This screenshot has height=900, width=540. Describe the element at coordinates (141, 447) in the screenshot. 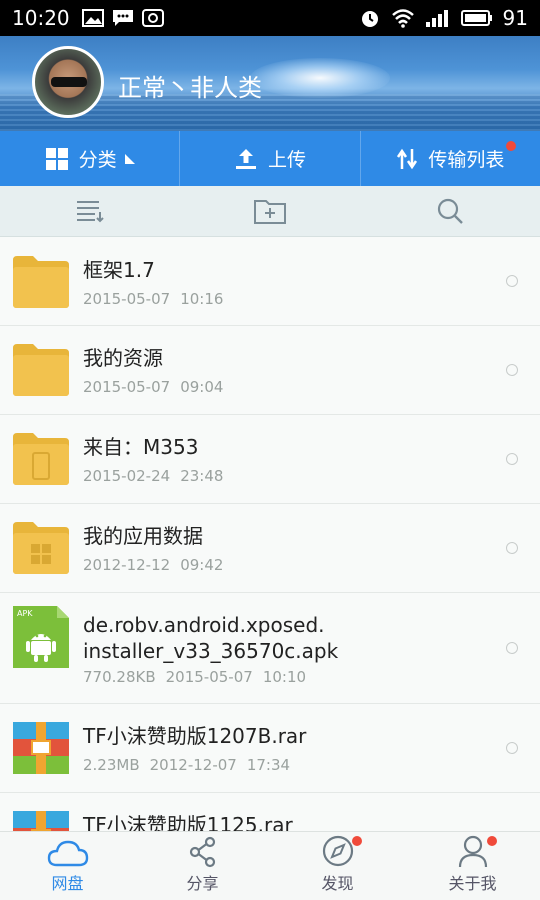

I see `file-name: 来自：M353` at that location.